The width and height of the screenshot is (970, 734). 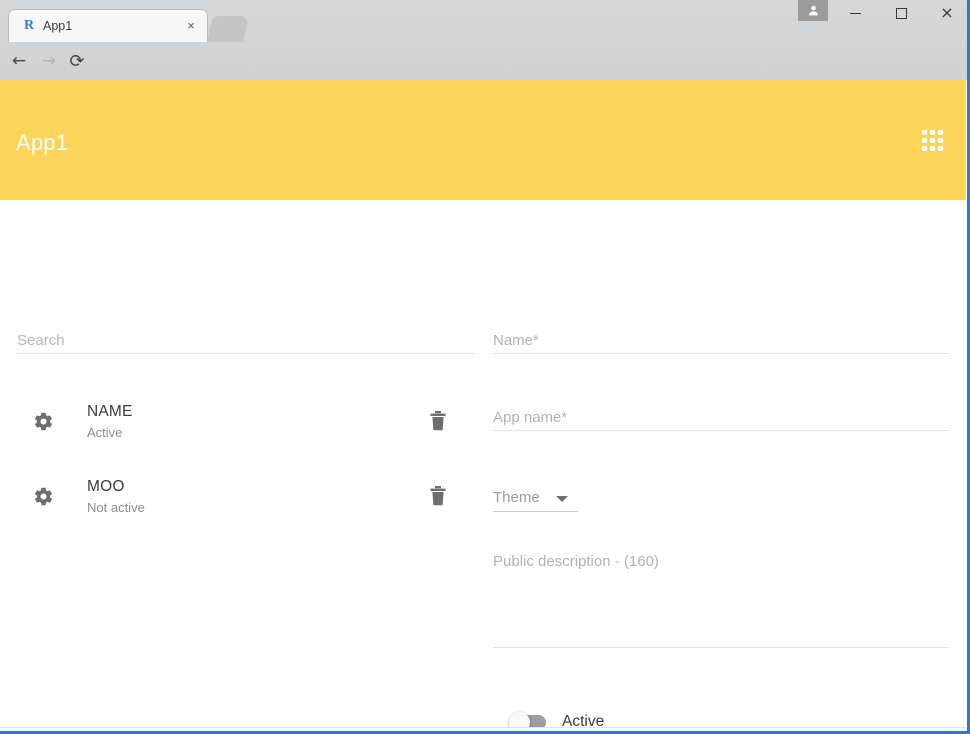 What do you see at coordinates (519, 719) in the screenshot?
I see `toggle-knob` at bounding box center [519, 719].